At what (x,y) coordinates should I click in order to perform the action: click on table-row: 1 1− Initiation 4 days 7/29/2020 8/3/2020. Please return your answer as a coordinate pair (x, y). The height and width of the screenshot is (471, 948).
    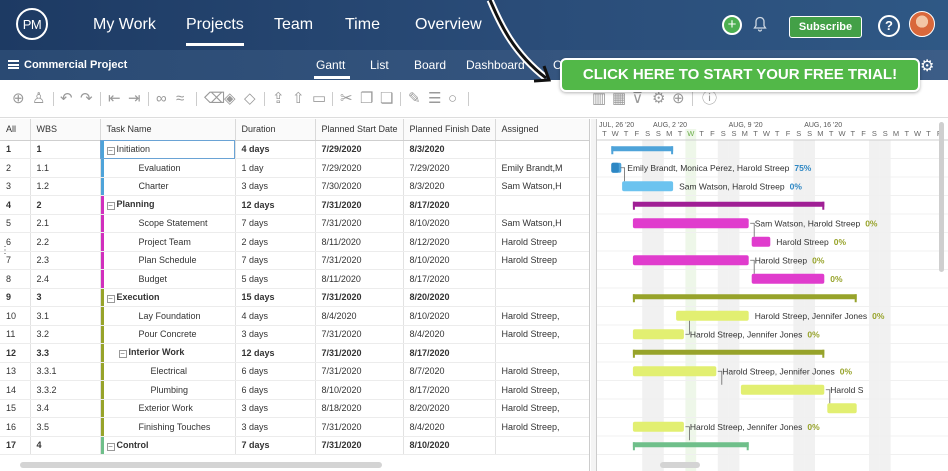
    Looking at the image, I should click on (294, 149).